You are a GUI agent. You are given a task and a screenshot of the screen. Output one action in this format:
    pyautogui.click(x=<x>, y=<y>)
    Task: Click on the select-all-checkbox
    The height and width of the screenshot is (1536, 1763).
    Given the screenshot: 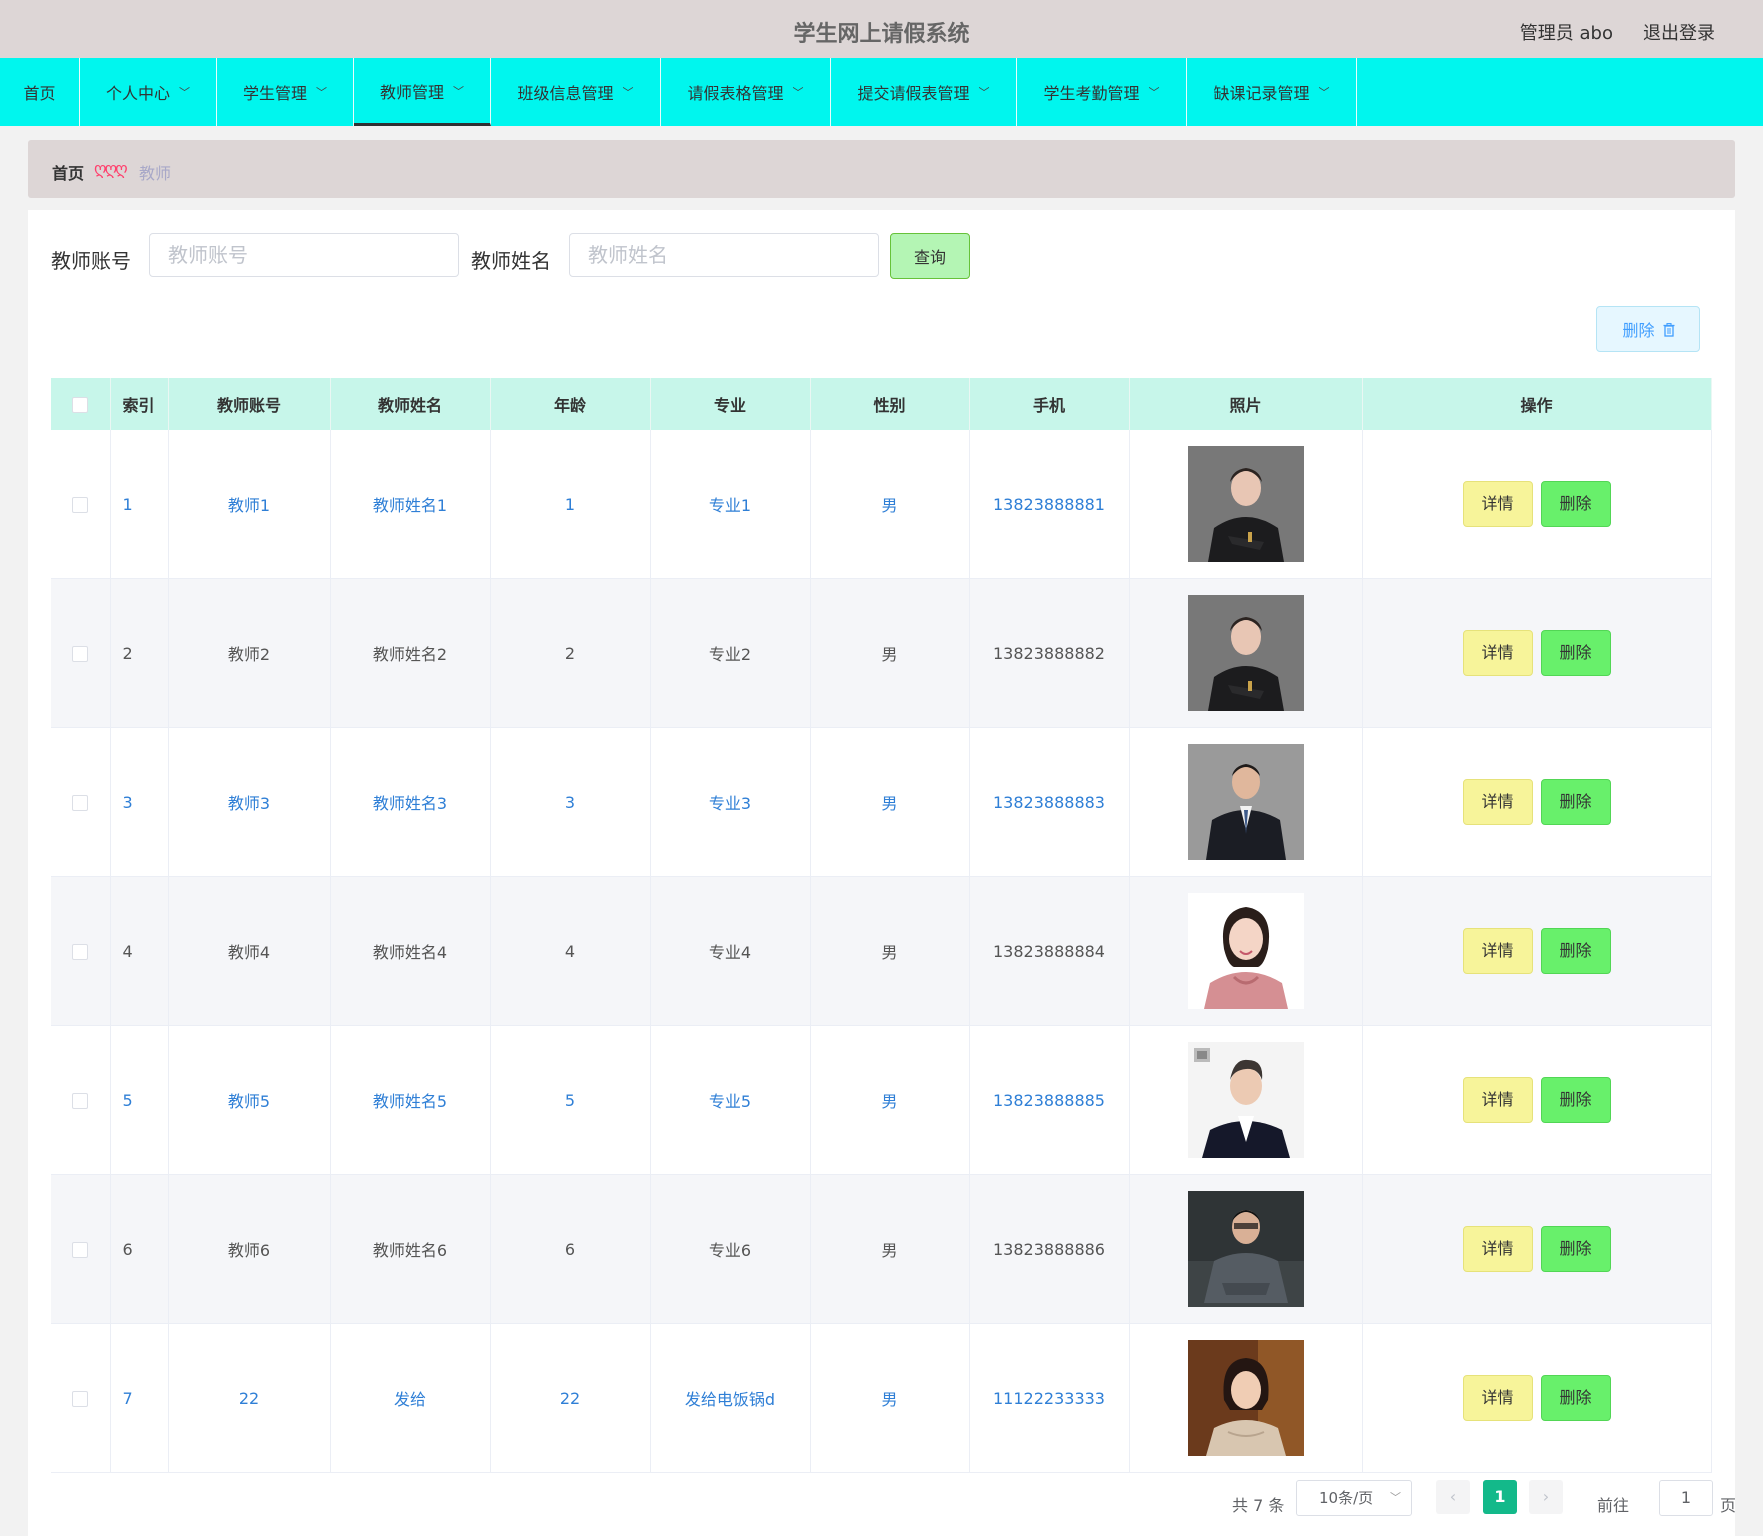 What is the action you would take?
    pyautogui.click(x=80, y=405)
    